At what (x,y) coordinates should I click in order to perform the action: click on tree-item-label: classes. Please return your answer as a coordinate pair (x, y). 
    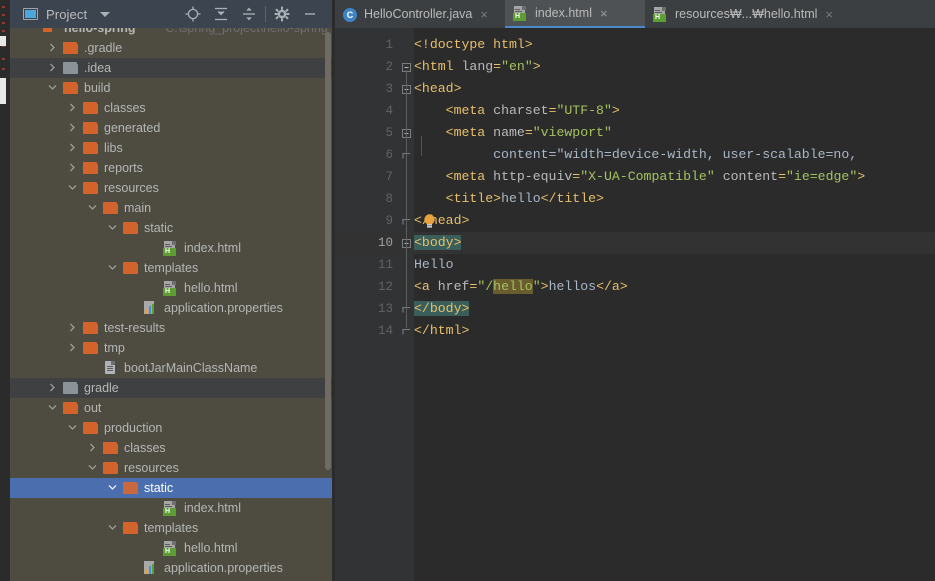
    Looking at the image, I should click on (145, 448).